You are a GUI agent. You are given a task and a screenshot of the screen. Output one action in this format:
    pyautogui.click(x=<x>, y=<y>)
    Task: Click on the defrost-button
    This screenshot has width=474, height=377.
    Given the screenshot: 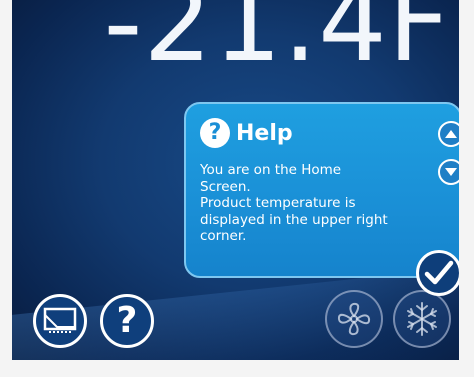 What is the action you would take?
    pyautogui.click(x=422, y=319)
    